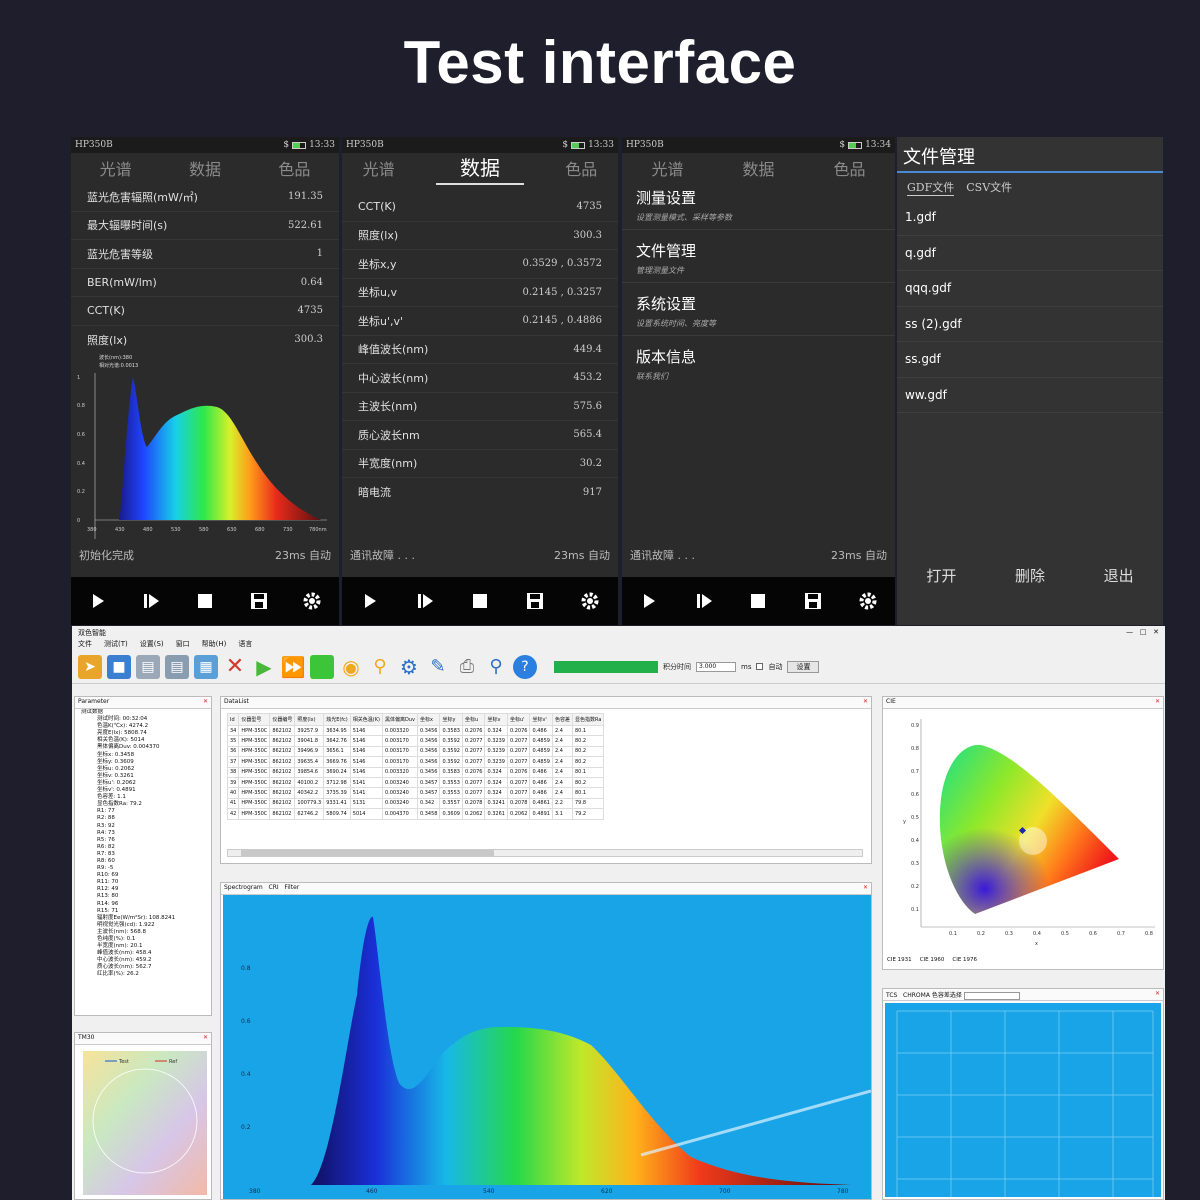  Describe the element at coordinates (525, 666) in the screenshot. I see `help-icon: ?` at that location.